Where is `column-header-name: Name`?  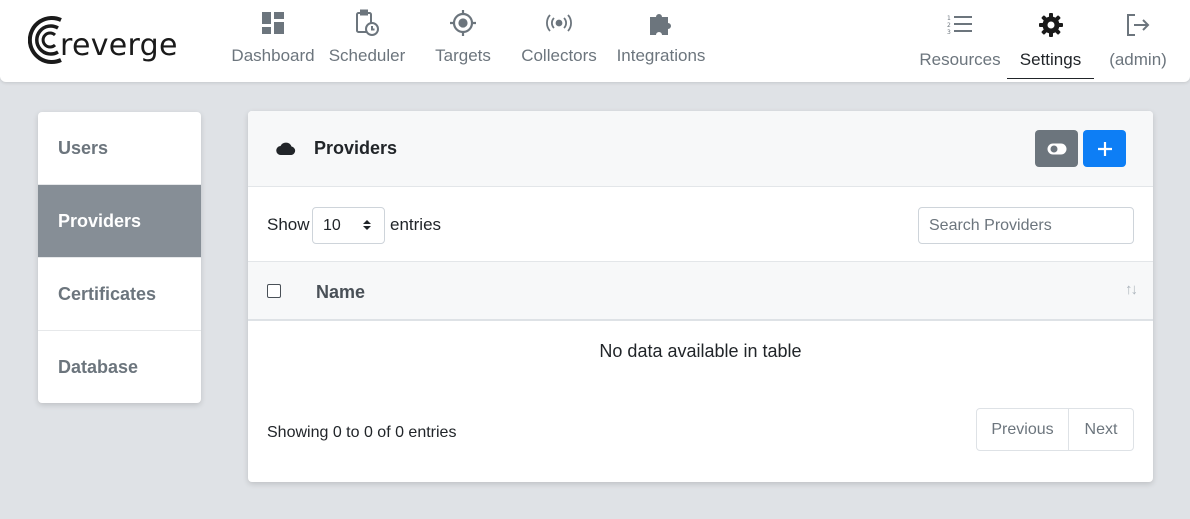 column-header-name: Name is located at coordinates (340, 292).